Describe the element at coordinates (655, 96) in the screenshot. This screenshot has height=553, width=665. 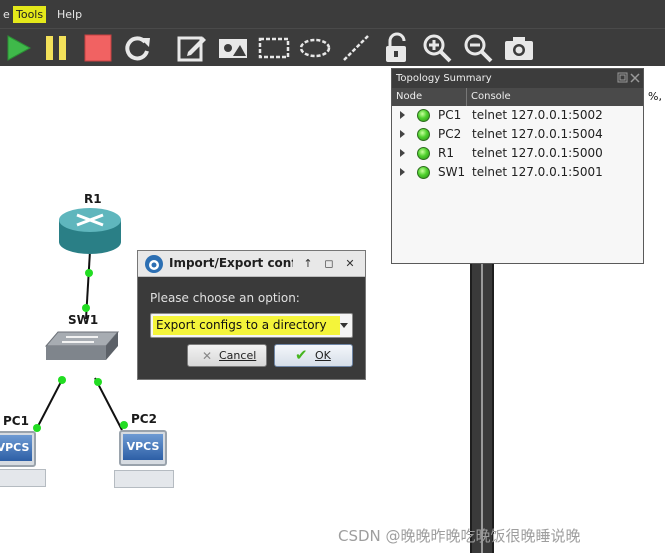
I see `clipped-side-text: %,` at that location.